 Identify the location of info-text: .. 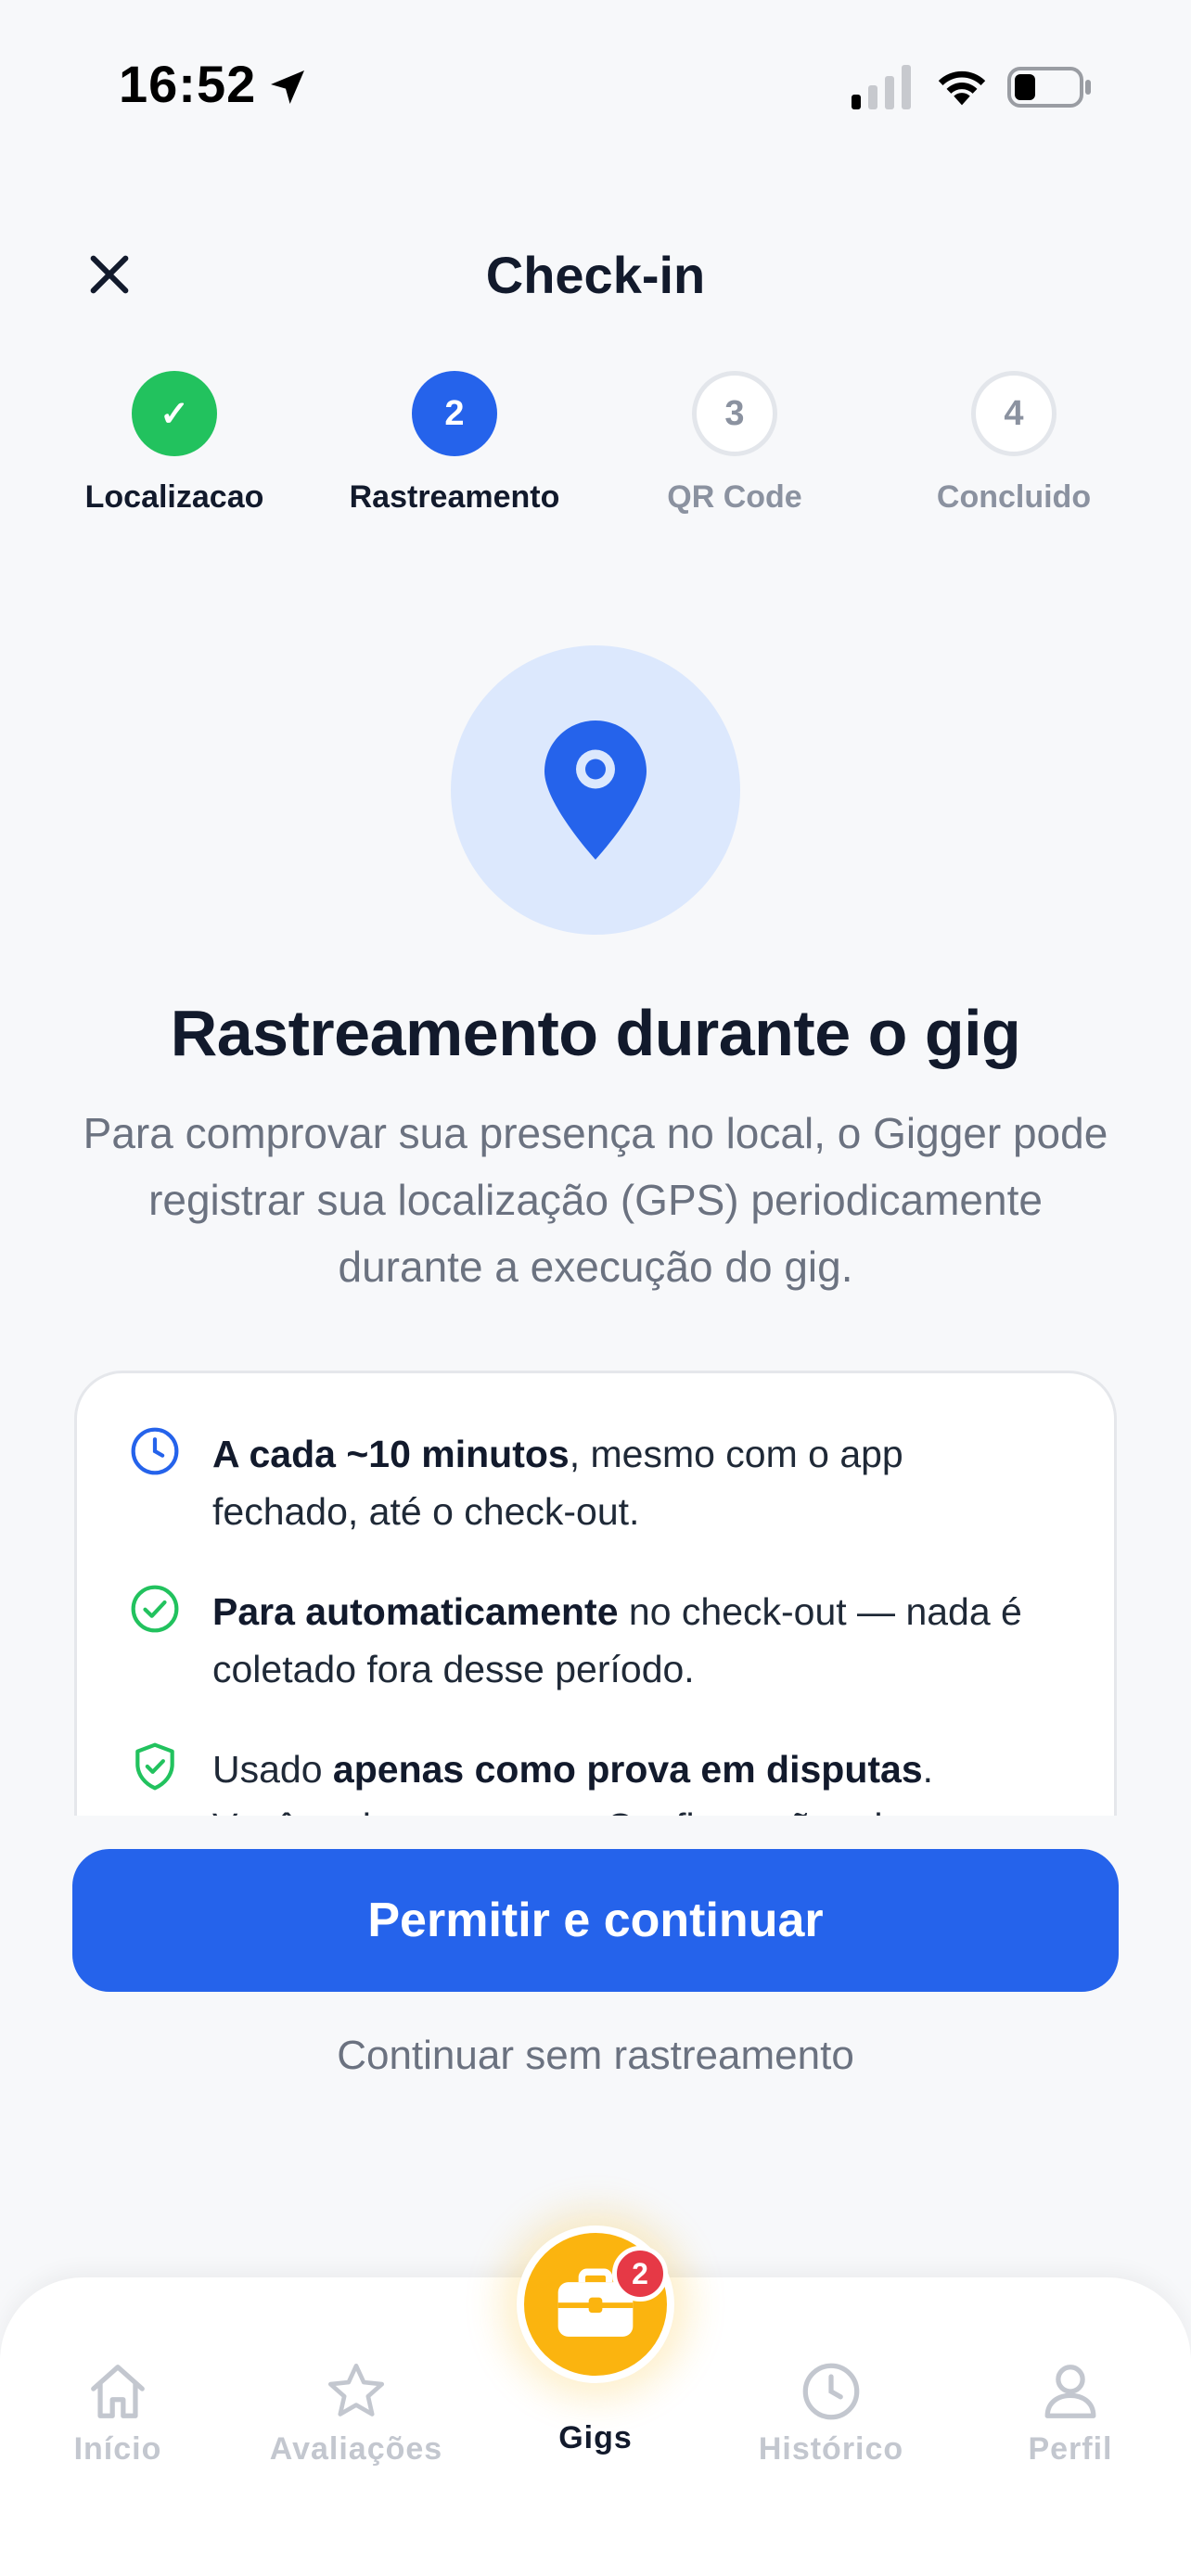
(928, 1769).